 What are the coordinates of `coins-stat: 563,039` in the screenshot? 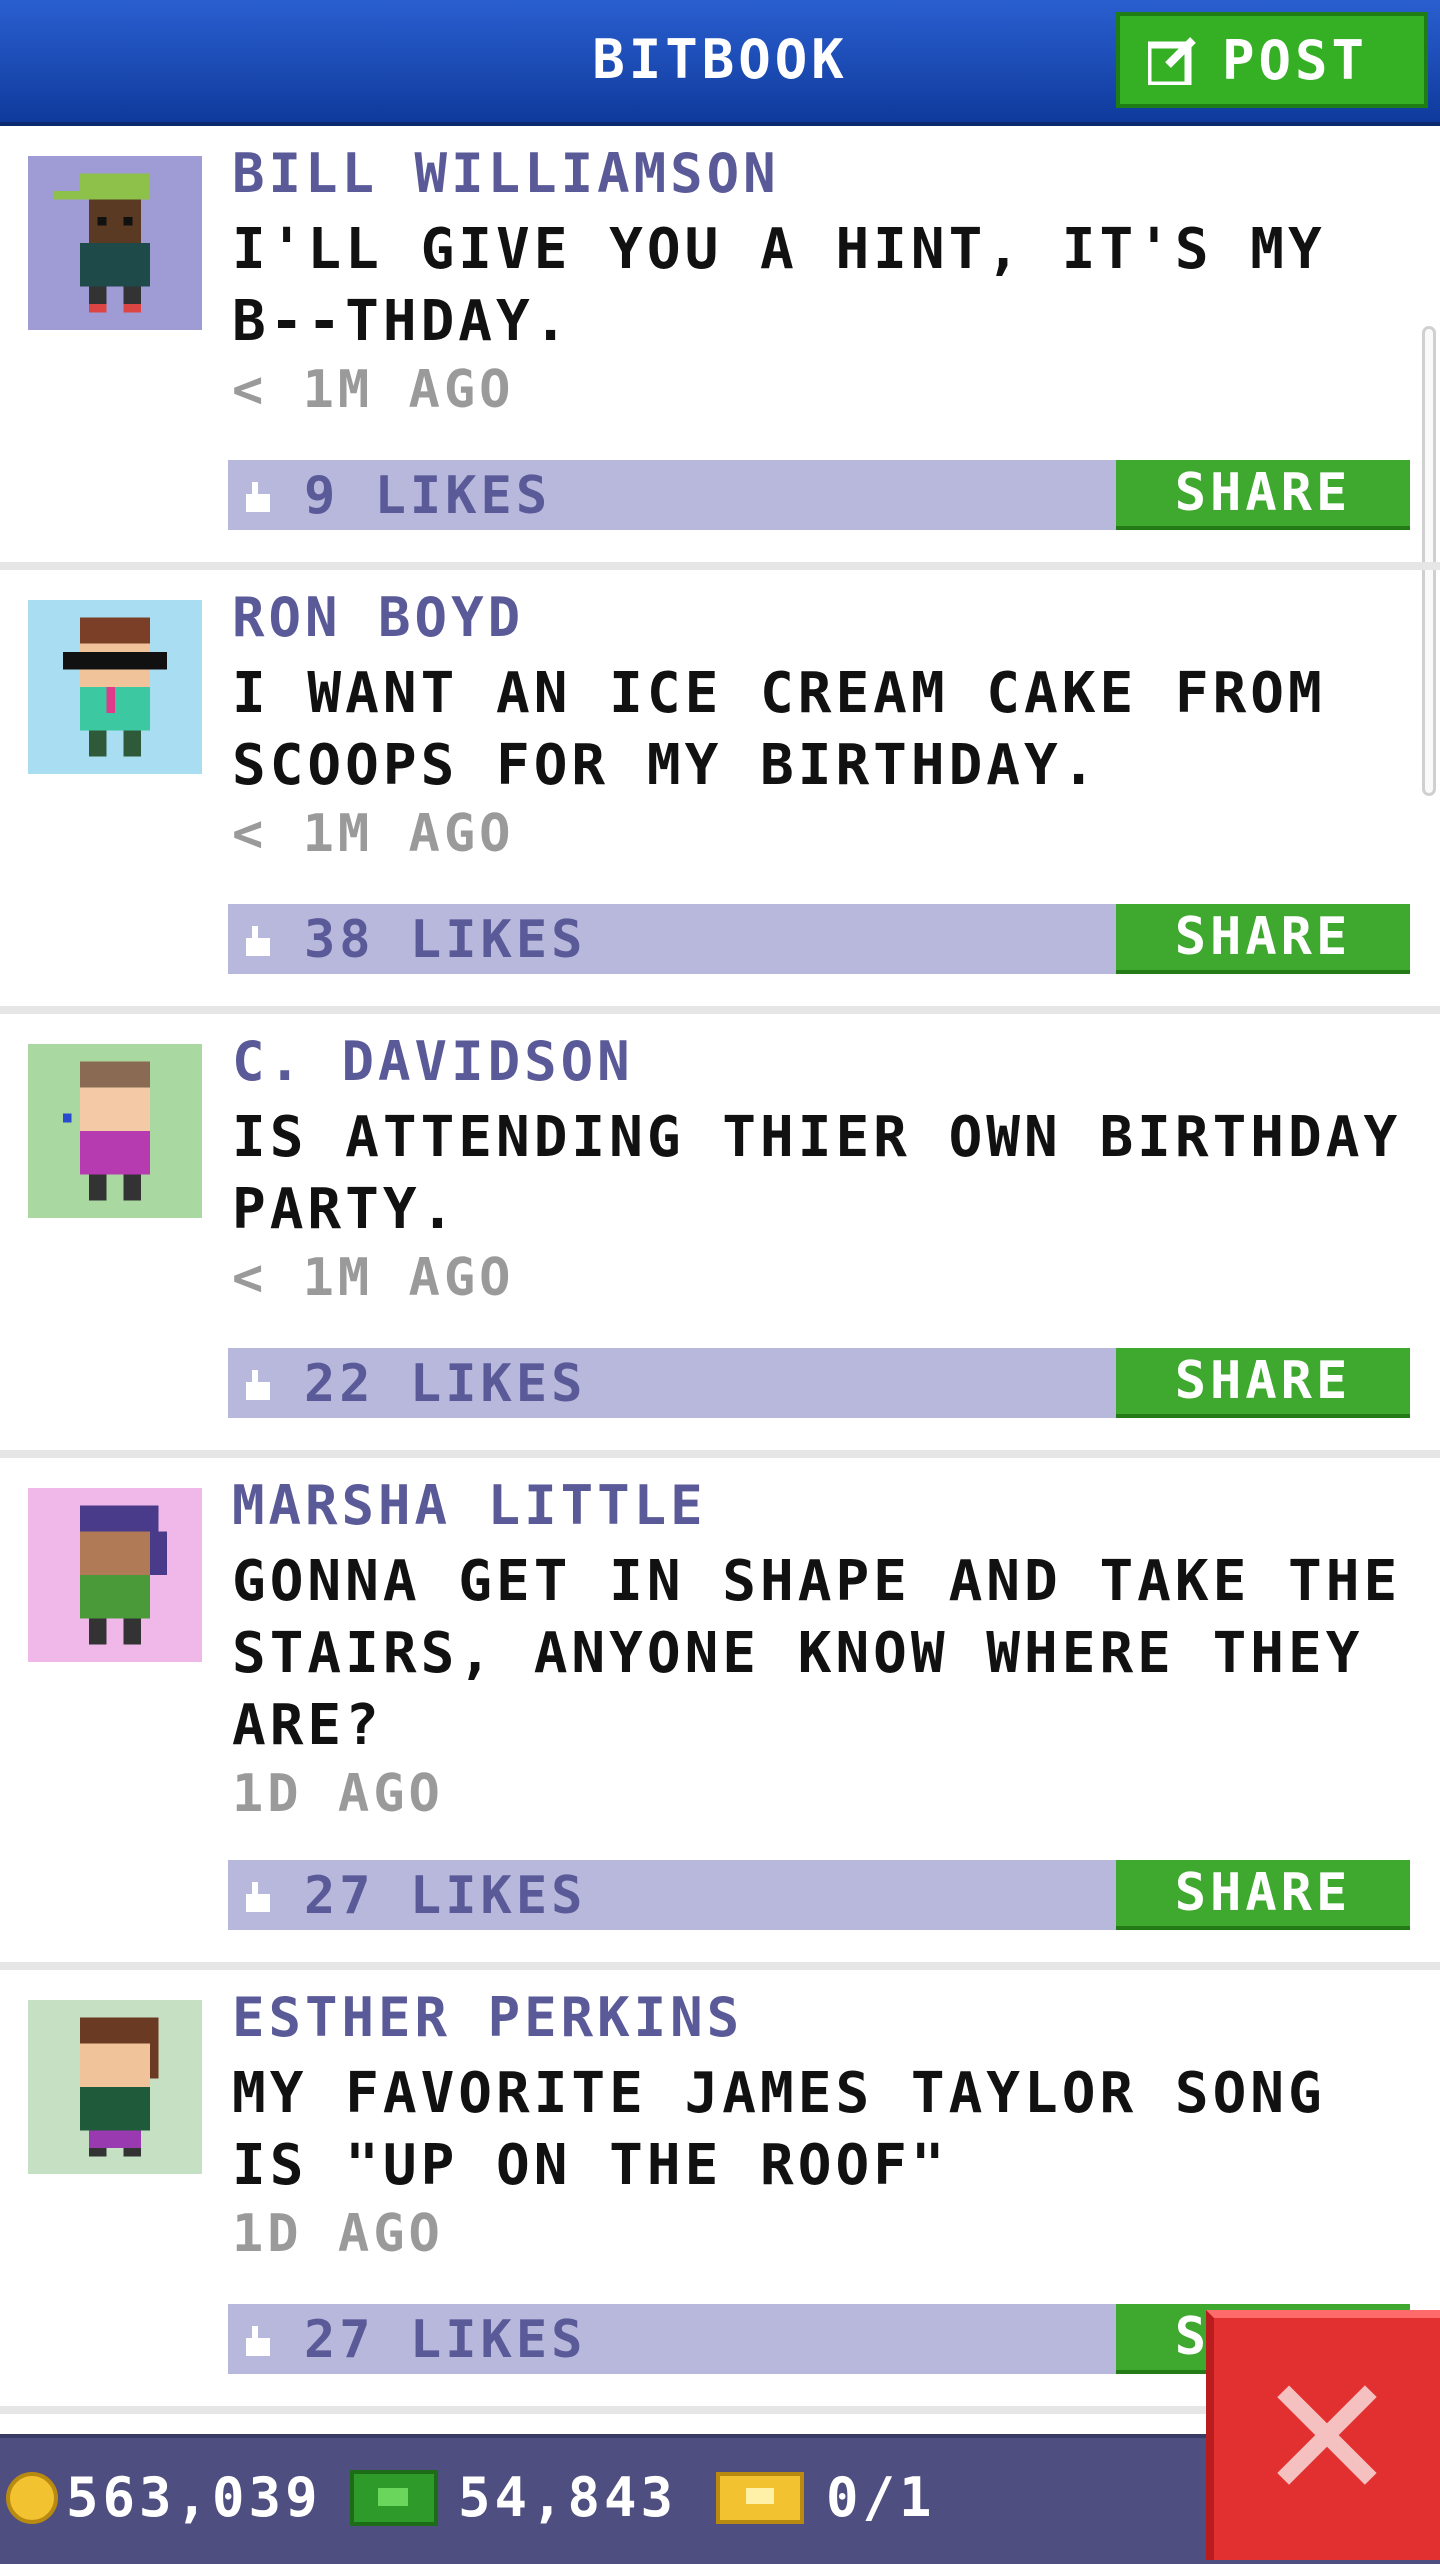 It's located at (164, 2497).